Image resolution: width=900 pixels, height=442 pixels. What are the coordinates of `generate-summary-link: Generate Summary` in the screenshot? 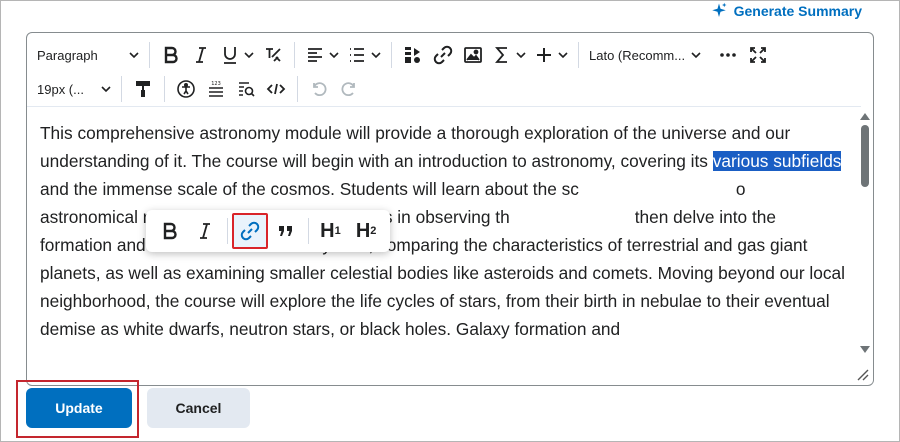 It's located at (786, 11).